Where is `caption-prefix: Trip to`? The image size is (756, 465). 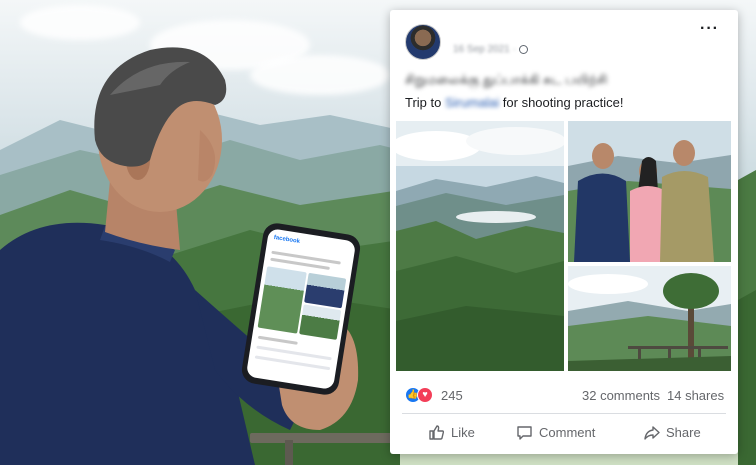
caption-prefix: Trip to is located at coordinates (425, 102).